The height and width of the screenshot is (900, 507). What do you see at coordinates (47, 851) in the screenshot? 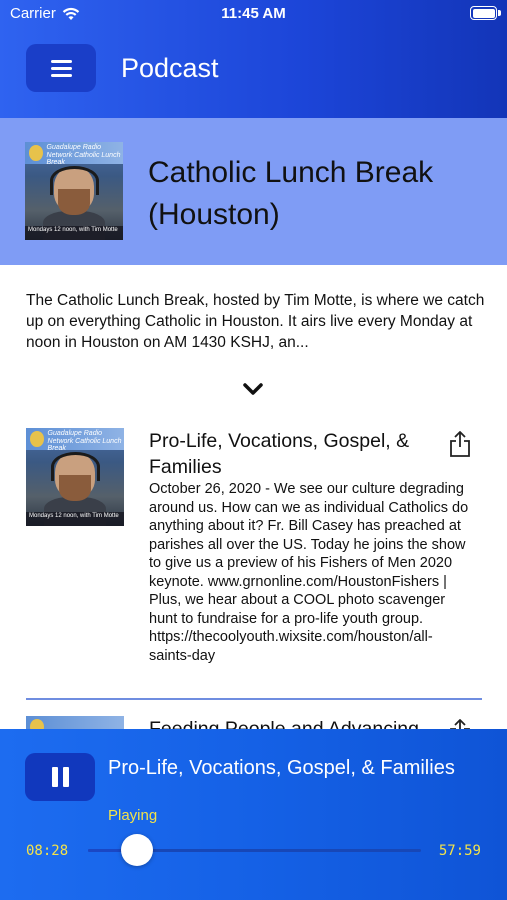
I see `elapsed-time: 08:28` at bounding box center [47, 851].